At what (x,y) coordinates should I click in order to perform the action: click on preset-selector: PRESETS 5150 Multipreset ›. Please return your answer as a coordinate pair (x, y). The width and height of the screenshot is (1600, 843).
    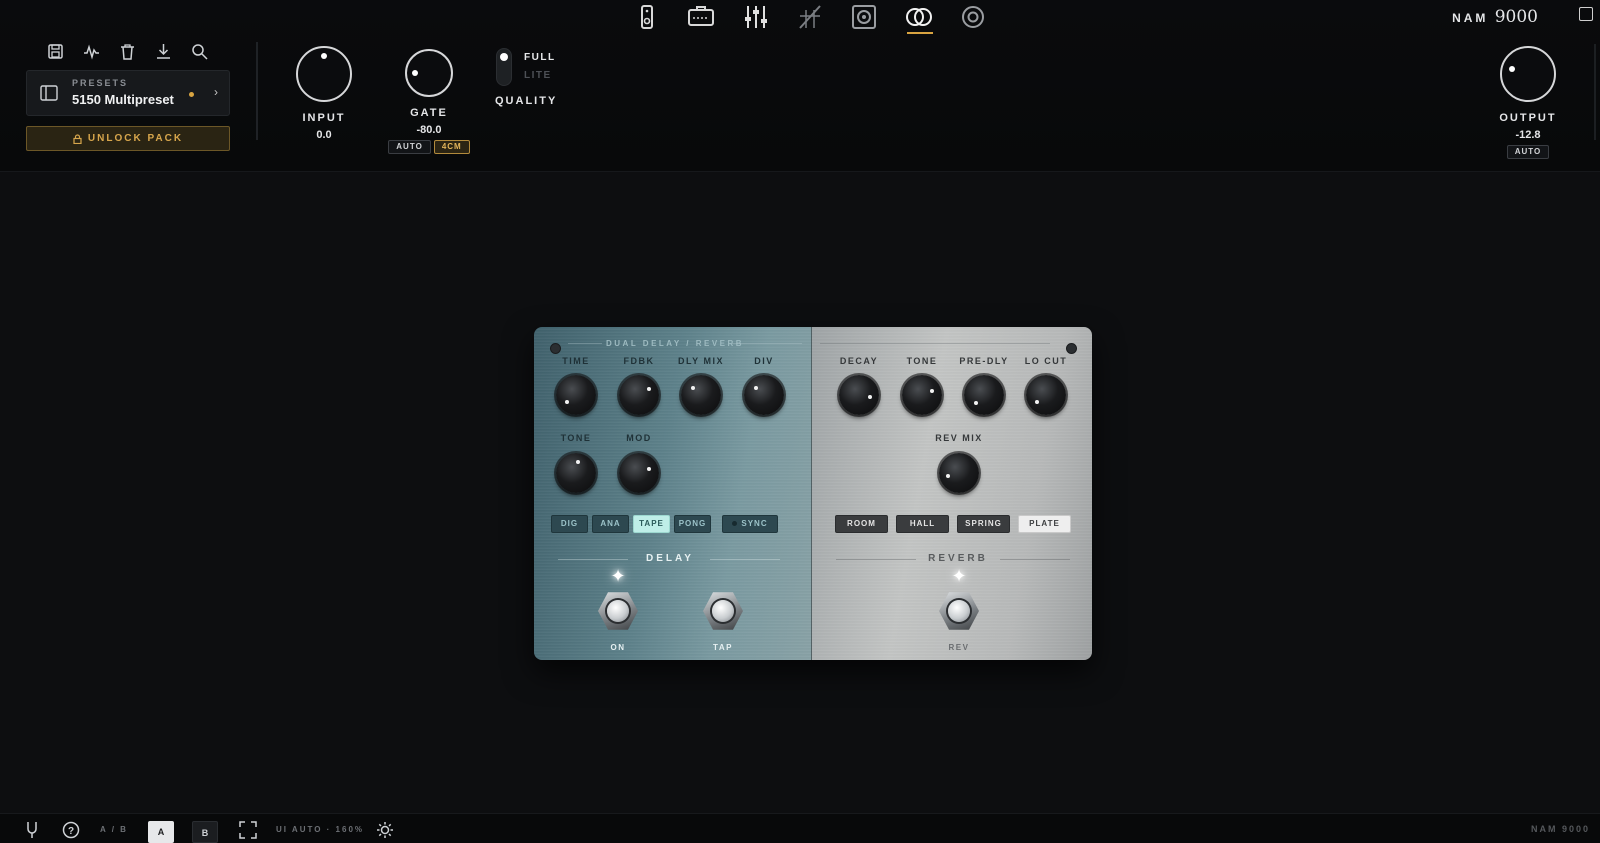
    Looking at the image, I should click on (128, 93).